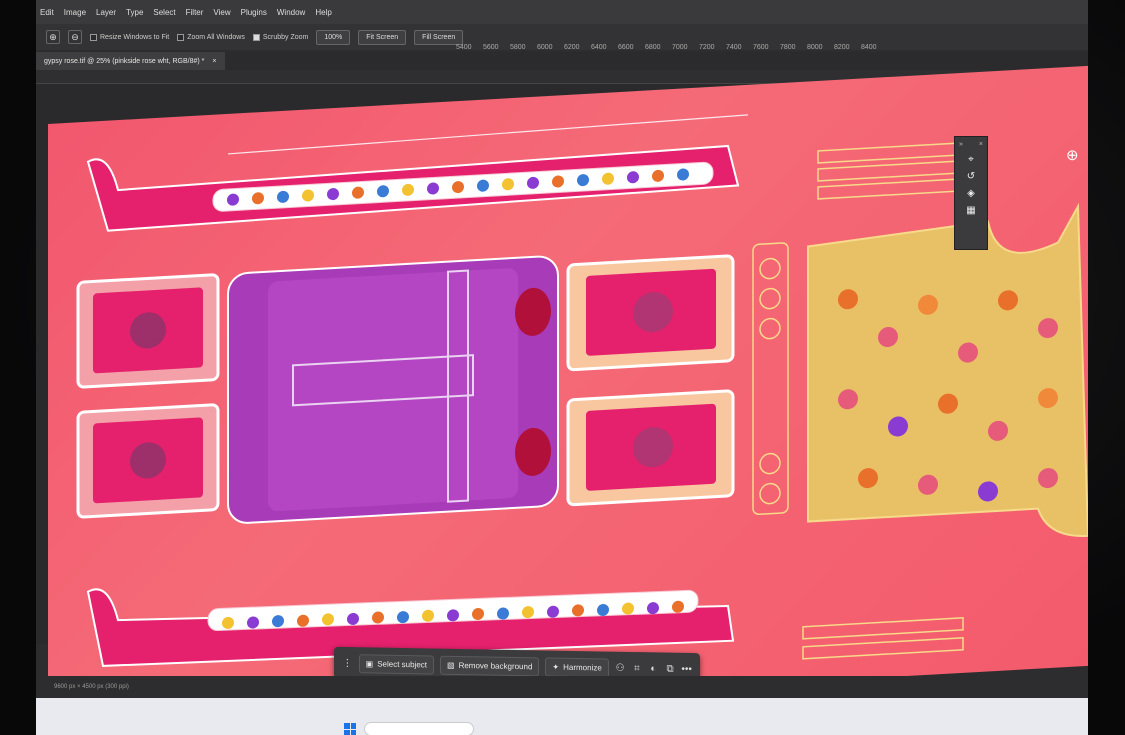 Image resolution: width=1125 pixels, height=735 pixels. Describe the element at coordinates (650, 380) in the screenshot. I see `right-panels` at that location.